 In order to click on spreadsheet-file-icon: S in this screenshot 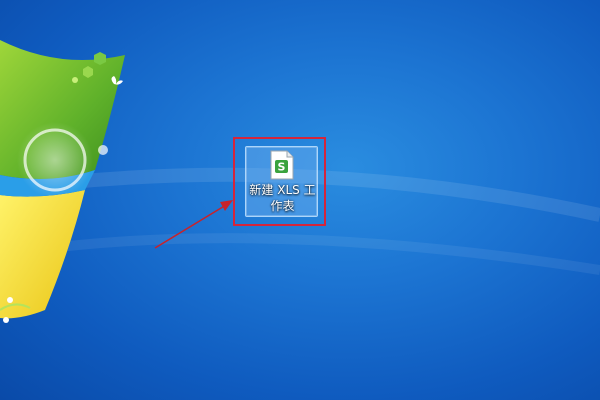, I will do `click(282, 165)`.